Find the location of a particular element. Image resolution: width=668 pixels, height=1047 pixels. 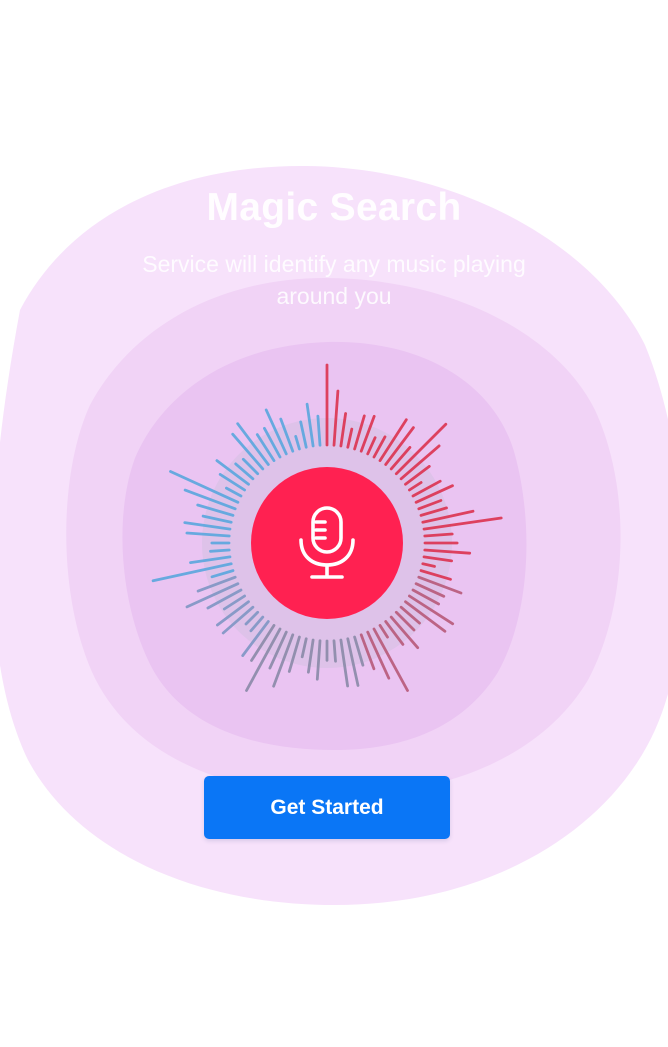

get-started-button: Get Started is located at coordinates (327, 807).